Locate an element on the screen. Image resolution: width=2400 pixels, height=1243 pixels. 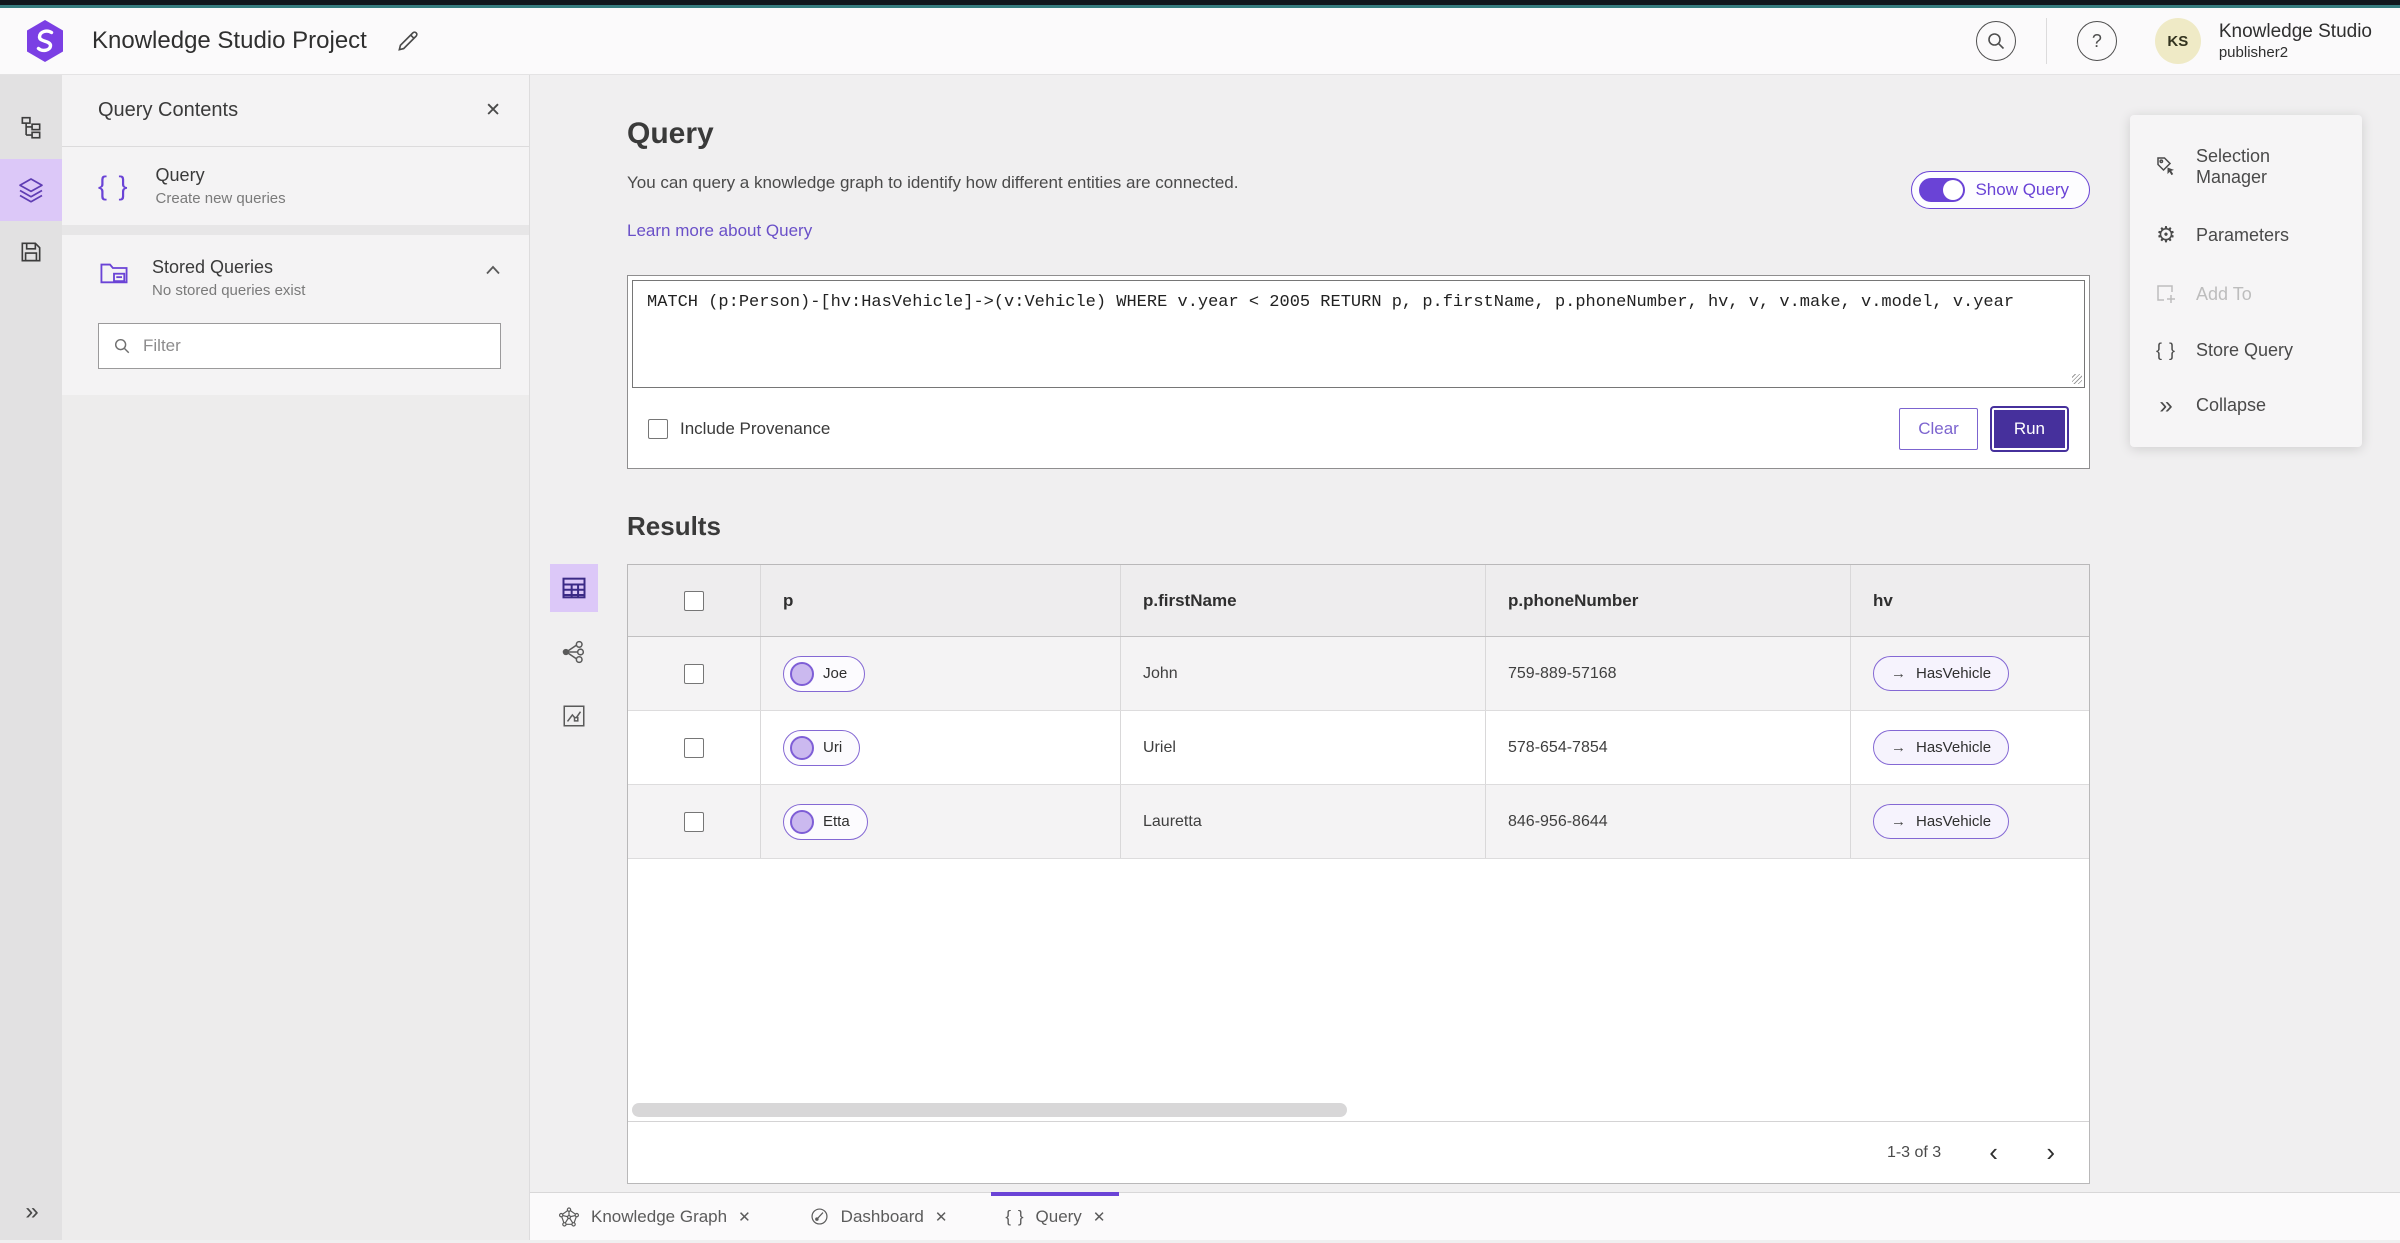
include-provenance-checkbox is located at coordinates (658, 429).